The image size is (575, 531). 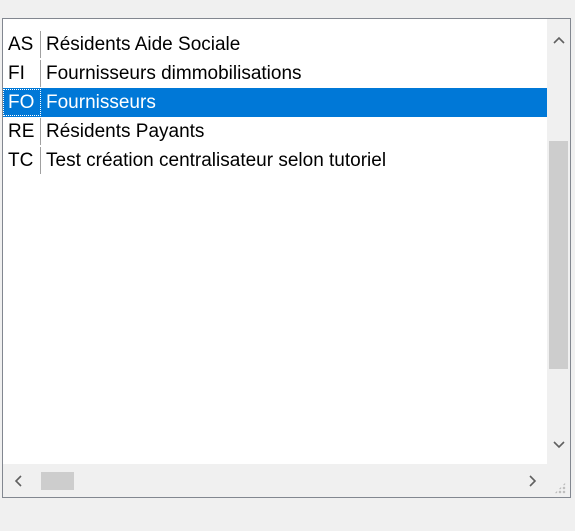 What do you see at coordinates (22, 131) in the screenshot?
I see `row-code: RE` at bounding box center [22, 131].